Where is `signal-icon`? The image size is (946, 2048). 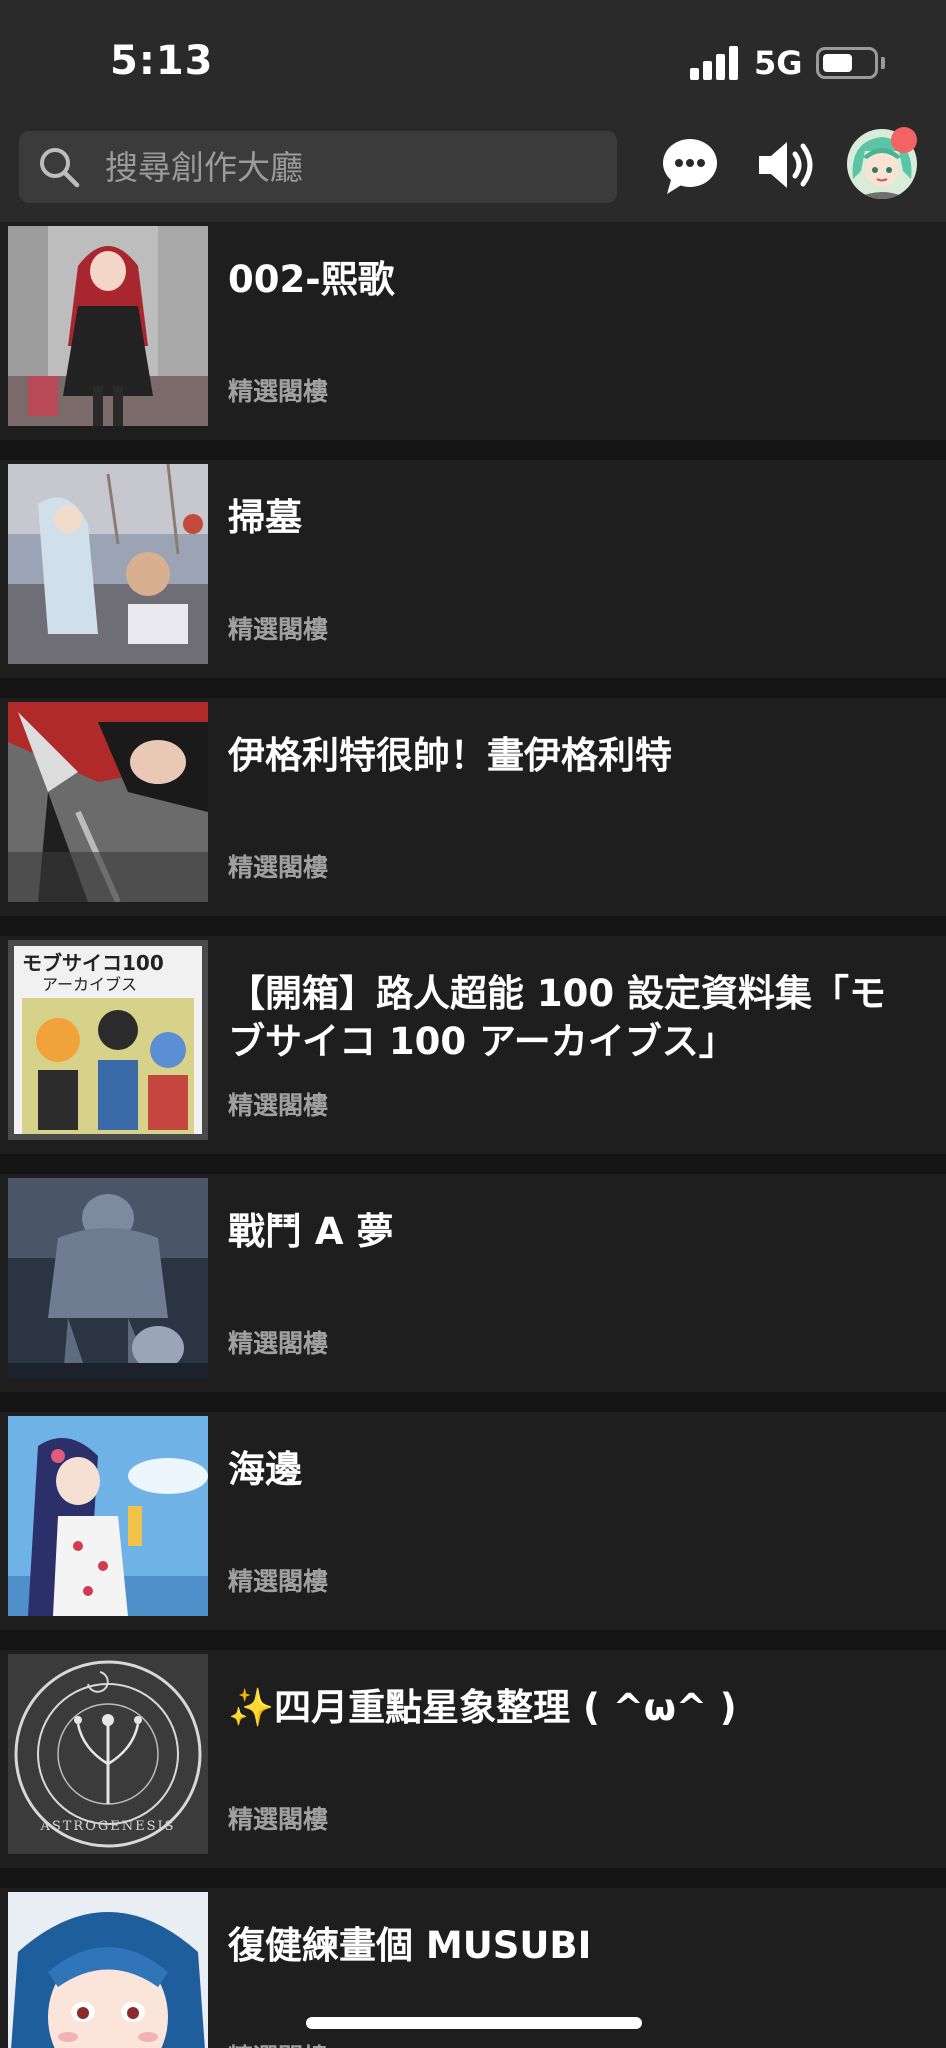 signal-icon is located at coordinates (715, 63).